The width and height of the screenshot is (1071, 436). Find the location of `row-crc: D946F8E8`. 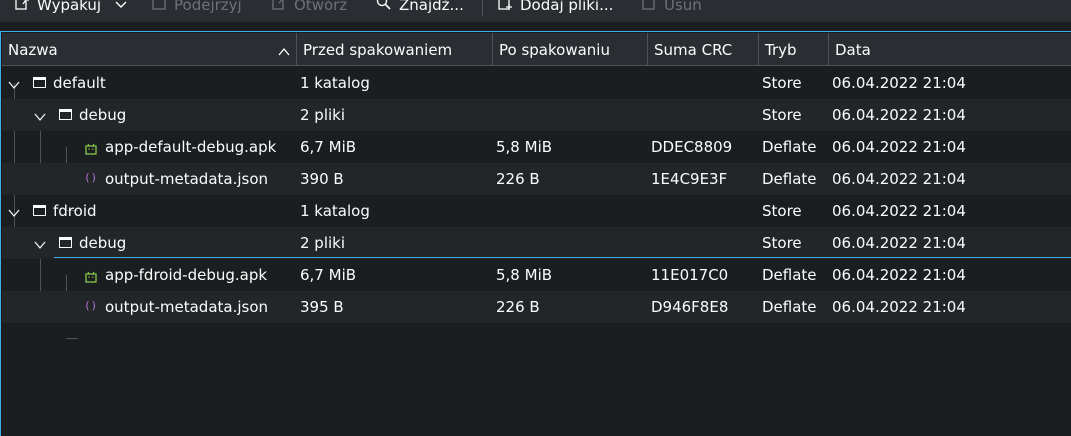

row-crc: D946F8E8 is located at coordinates (690, 307).